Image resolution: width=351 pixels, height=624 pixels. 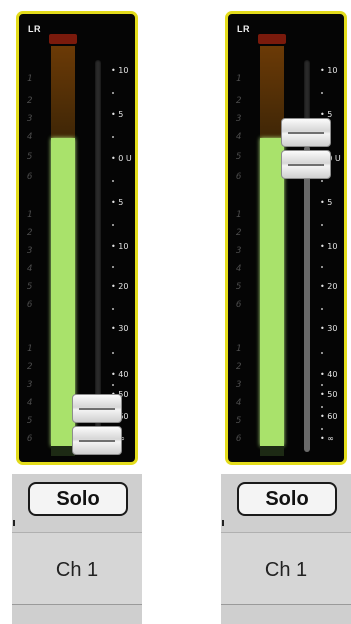 What do you see at coordinates (329, 394) in the screenshot?
I see `db-scale-tick: • 50` at bounding box center [329, 394].